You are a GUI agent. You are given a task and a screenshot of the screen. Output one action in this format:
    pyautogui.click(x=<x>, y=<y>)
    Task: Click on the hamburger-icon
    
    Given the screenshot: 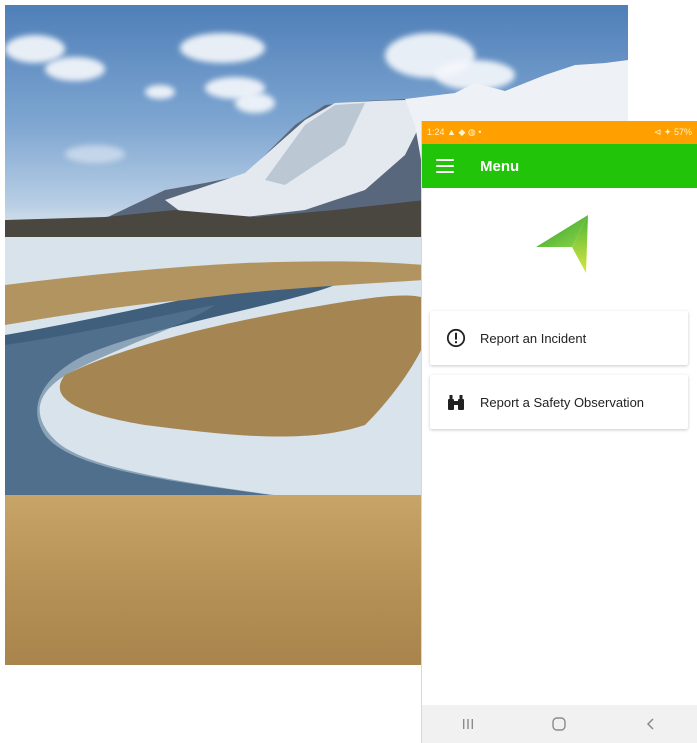 What is the action you would take?
    pyautogui.click(x=445, y=166)
    